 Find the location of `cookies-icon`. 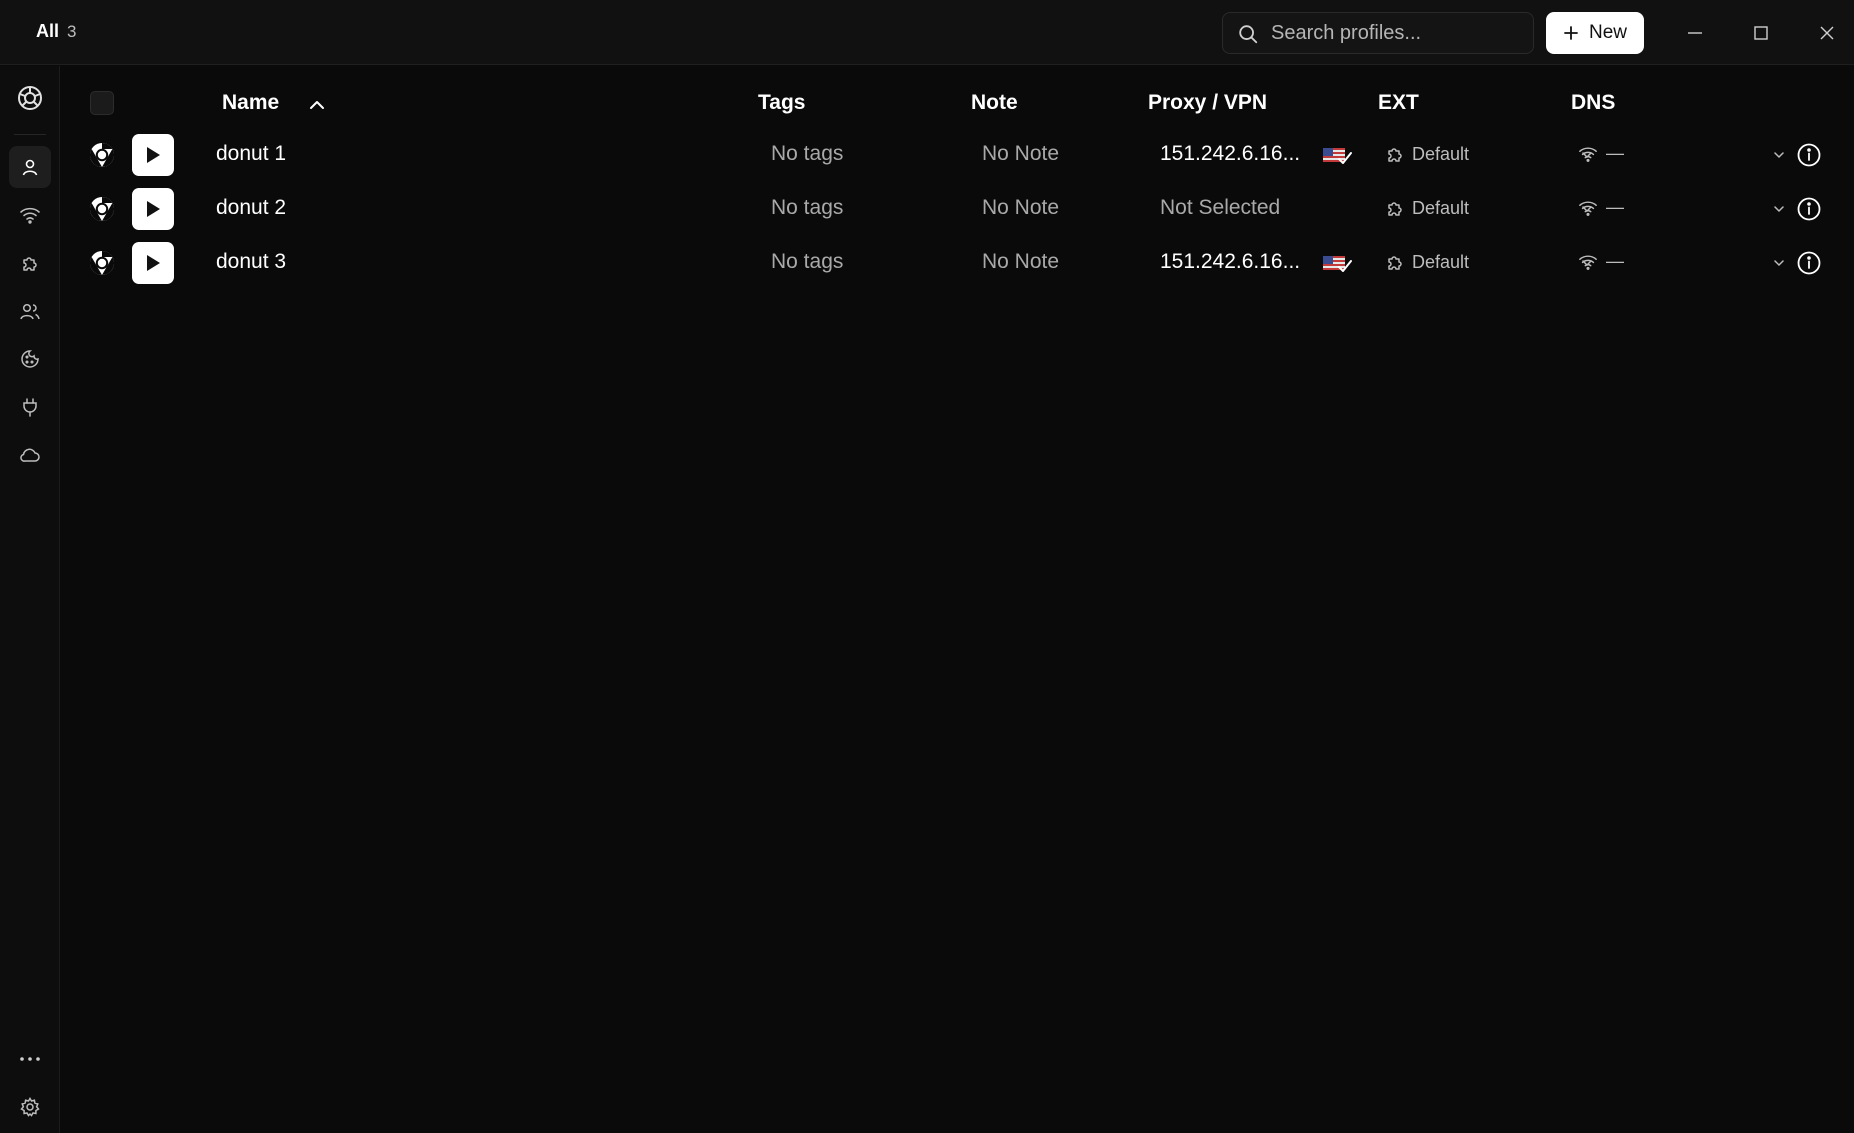

cookies-icon is located at coordinates (30, 359).